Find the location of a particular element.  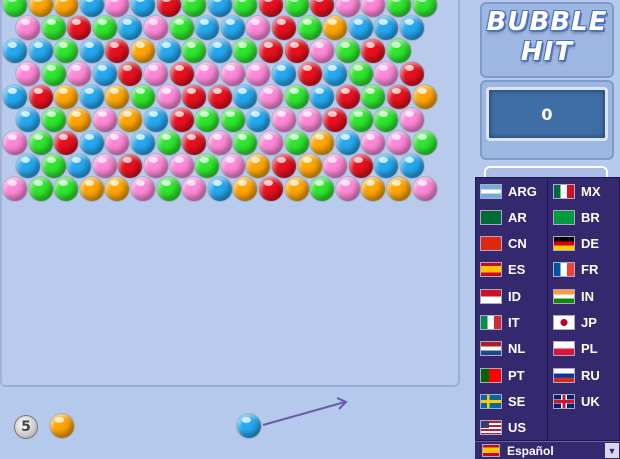

nl-flag-icon is located at coordinates (491, 349).